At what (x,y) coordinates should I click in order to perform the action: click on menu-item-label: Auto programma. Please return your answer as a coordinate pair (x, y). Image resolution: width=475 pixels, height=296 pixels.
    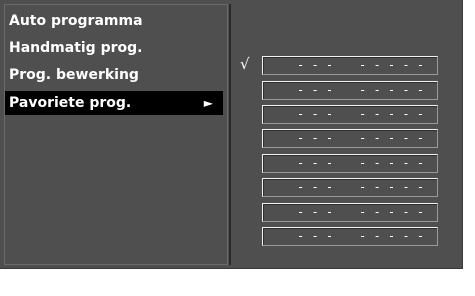
    Looking at the image, I should click on (76, 21).